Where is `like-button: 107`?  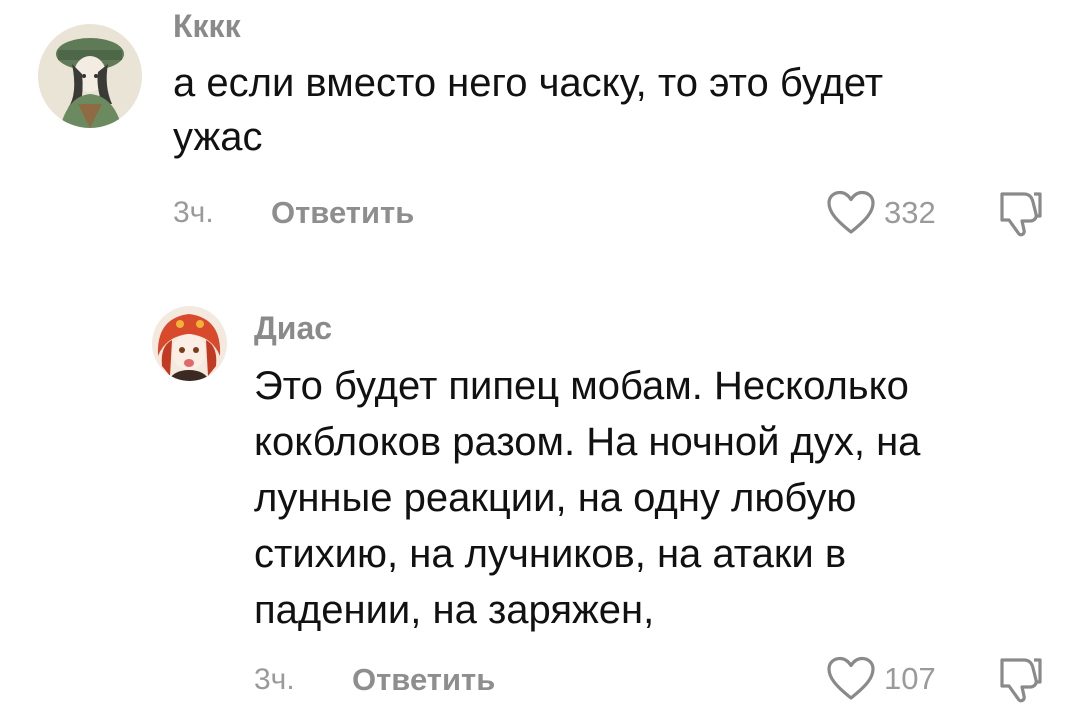
like-button: 107 is located at coordinates (881, 679).